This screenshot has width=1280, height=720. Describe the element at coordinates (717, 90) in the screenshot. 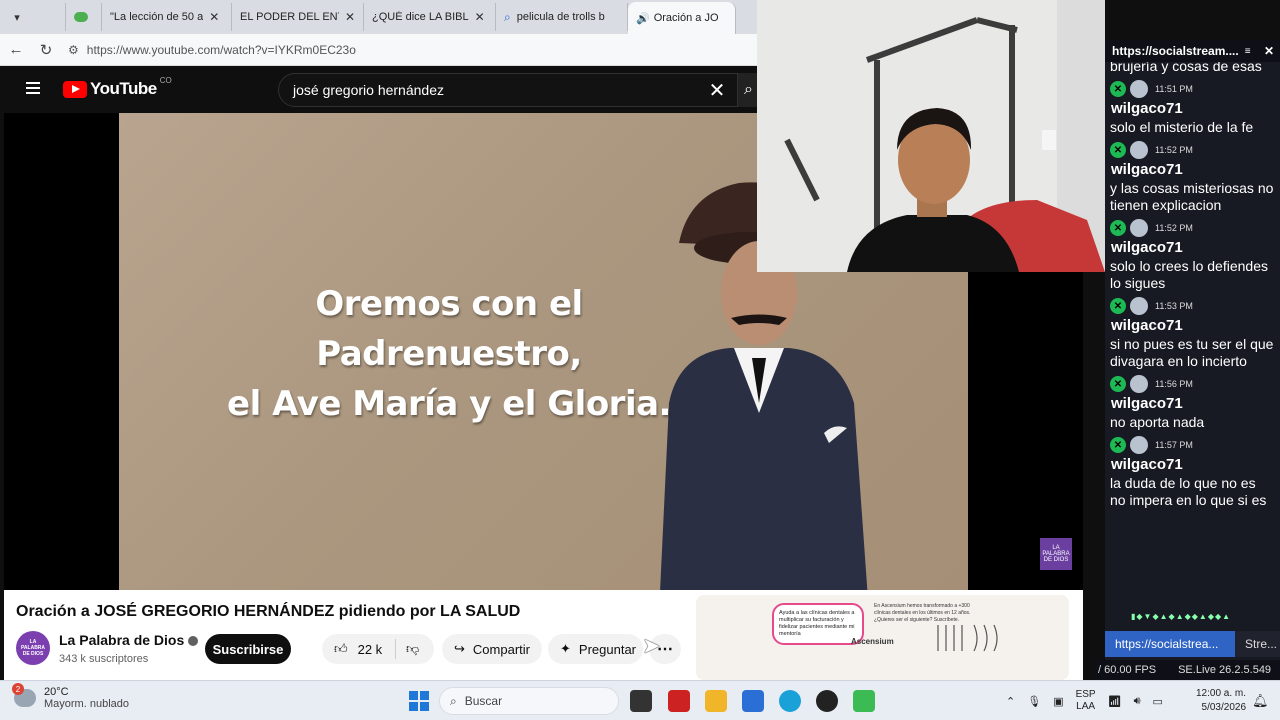

I see `clear-search-icon: ✕` at that location.